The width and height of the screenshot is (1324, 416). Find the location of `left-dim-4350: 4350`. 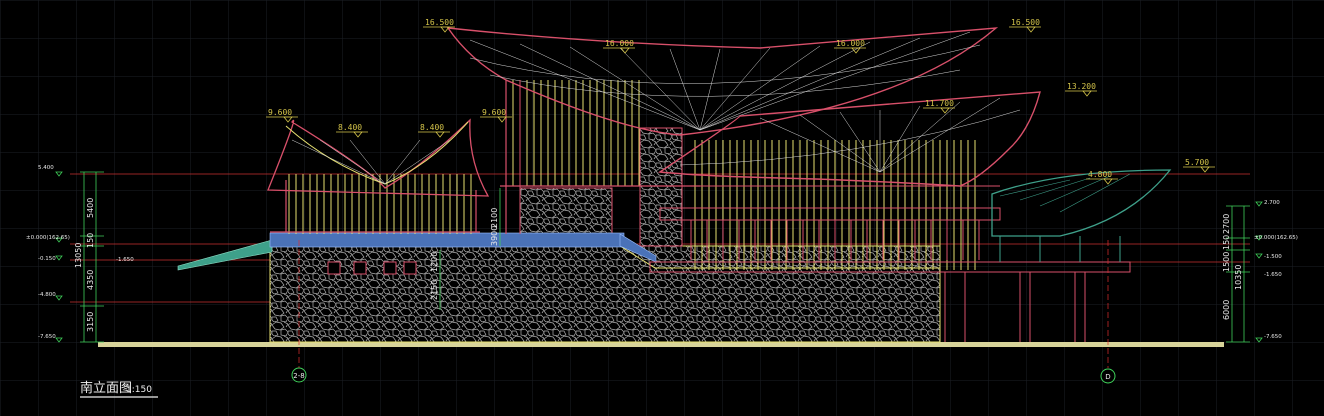

left-dim-4350: 4350 is located at coordinates (90, 280).